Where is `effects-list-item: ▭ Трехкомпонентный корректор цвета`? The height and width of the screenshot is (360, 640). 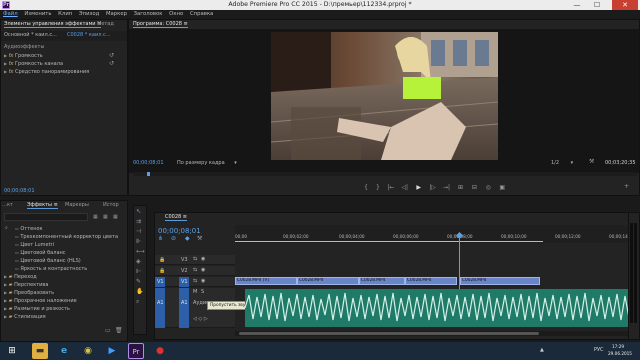
effects-list-item: ▭ Трехкомпонентный корректор цвета is located at coordinates (66, 237).